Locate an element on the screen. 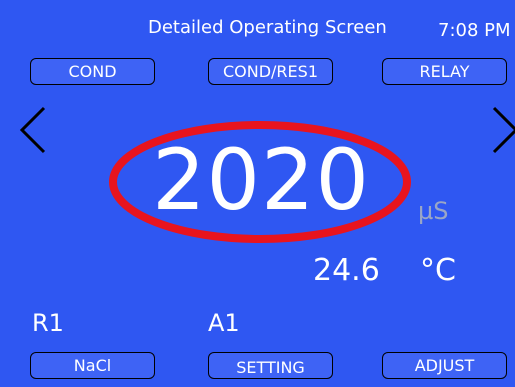 Image resolution: width=515 pixels, height=387 pixels. conductivity-reading: 2020 is located at coordinates (261, 180).